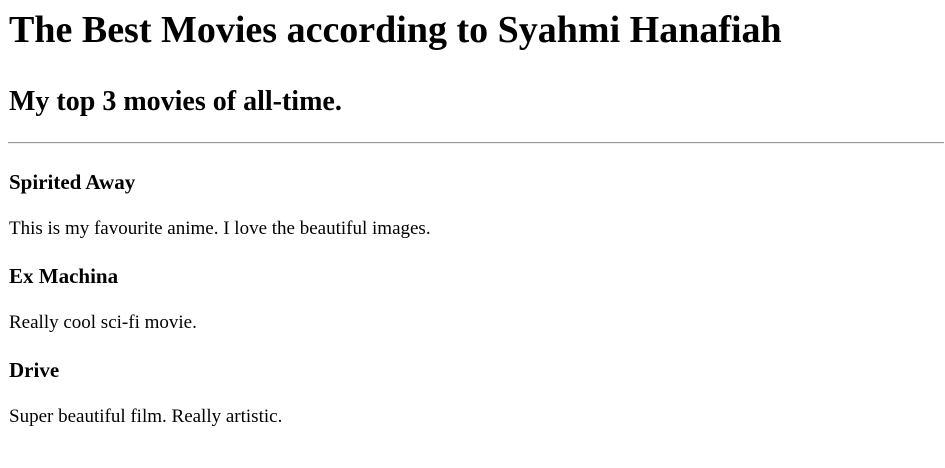 The height and width of the screenshot is (468, 945). I want to click on movie-description: Really cool sci-fi movie., so click(103, 322).